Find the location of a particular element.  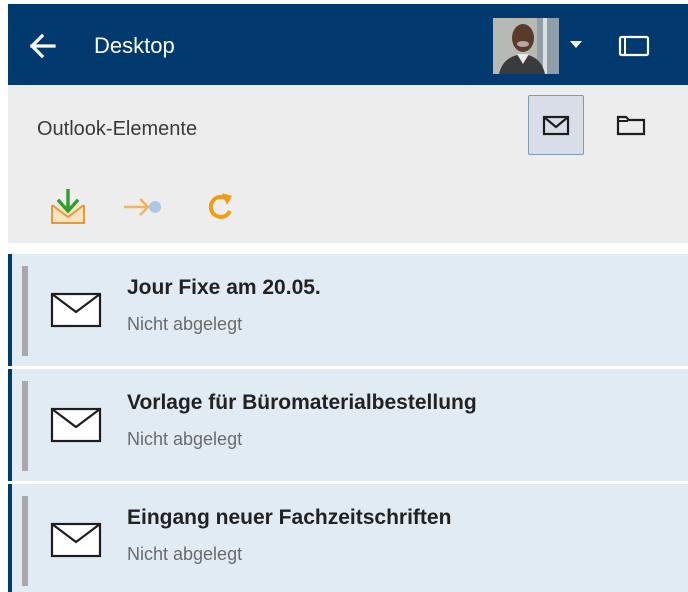

import-button is located at coordinates (68, 207).